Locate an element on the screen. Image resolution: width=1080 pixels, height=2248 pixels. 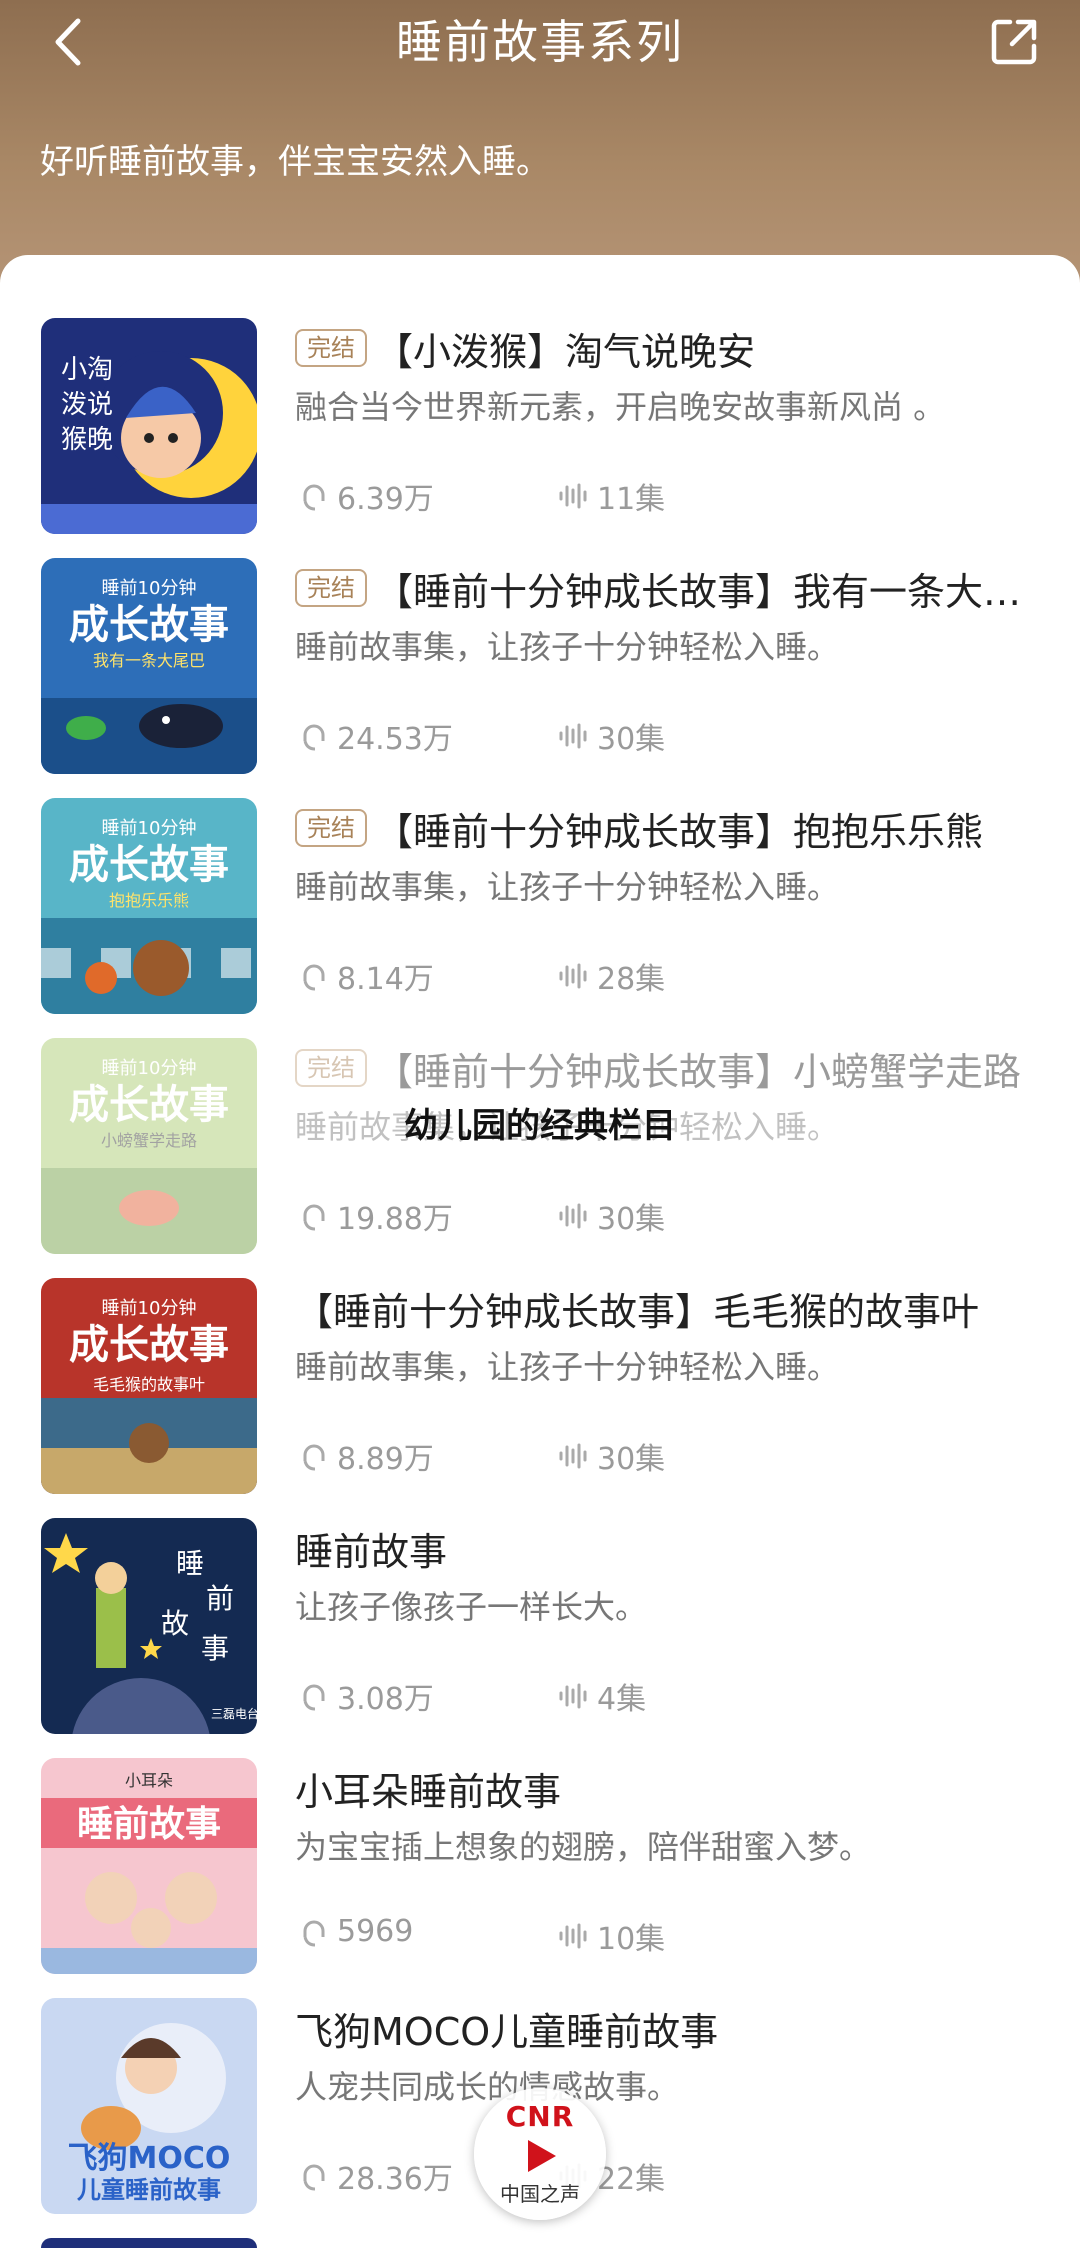
svg-text: 泼说 is located at coordinates (87, 405).